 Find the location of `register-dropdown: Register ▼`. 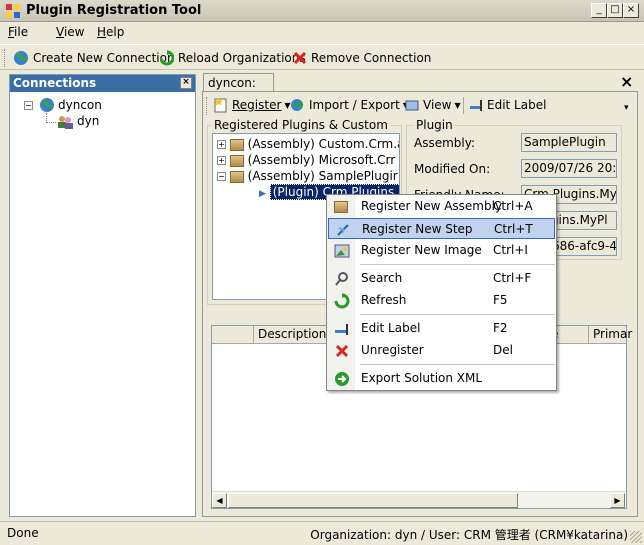

register-dropdown: Register ▼ is located at coordinates (252, 105).